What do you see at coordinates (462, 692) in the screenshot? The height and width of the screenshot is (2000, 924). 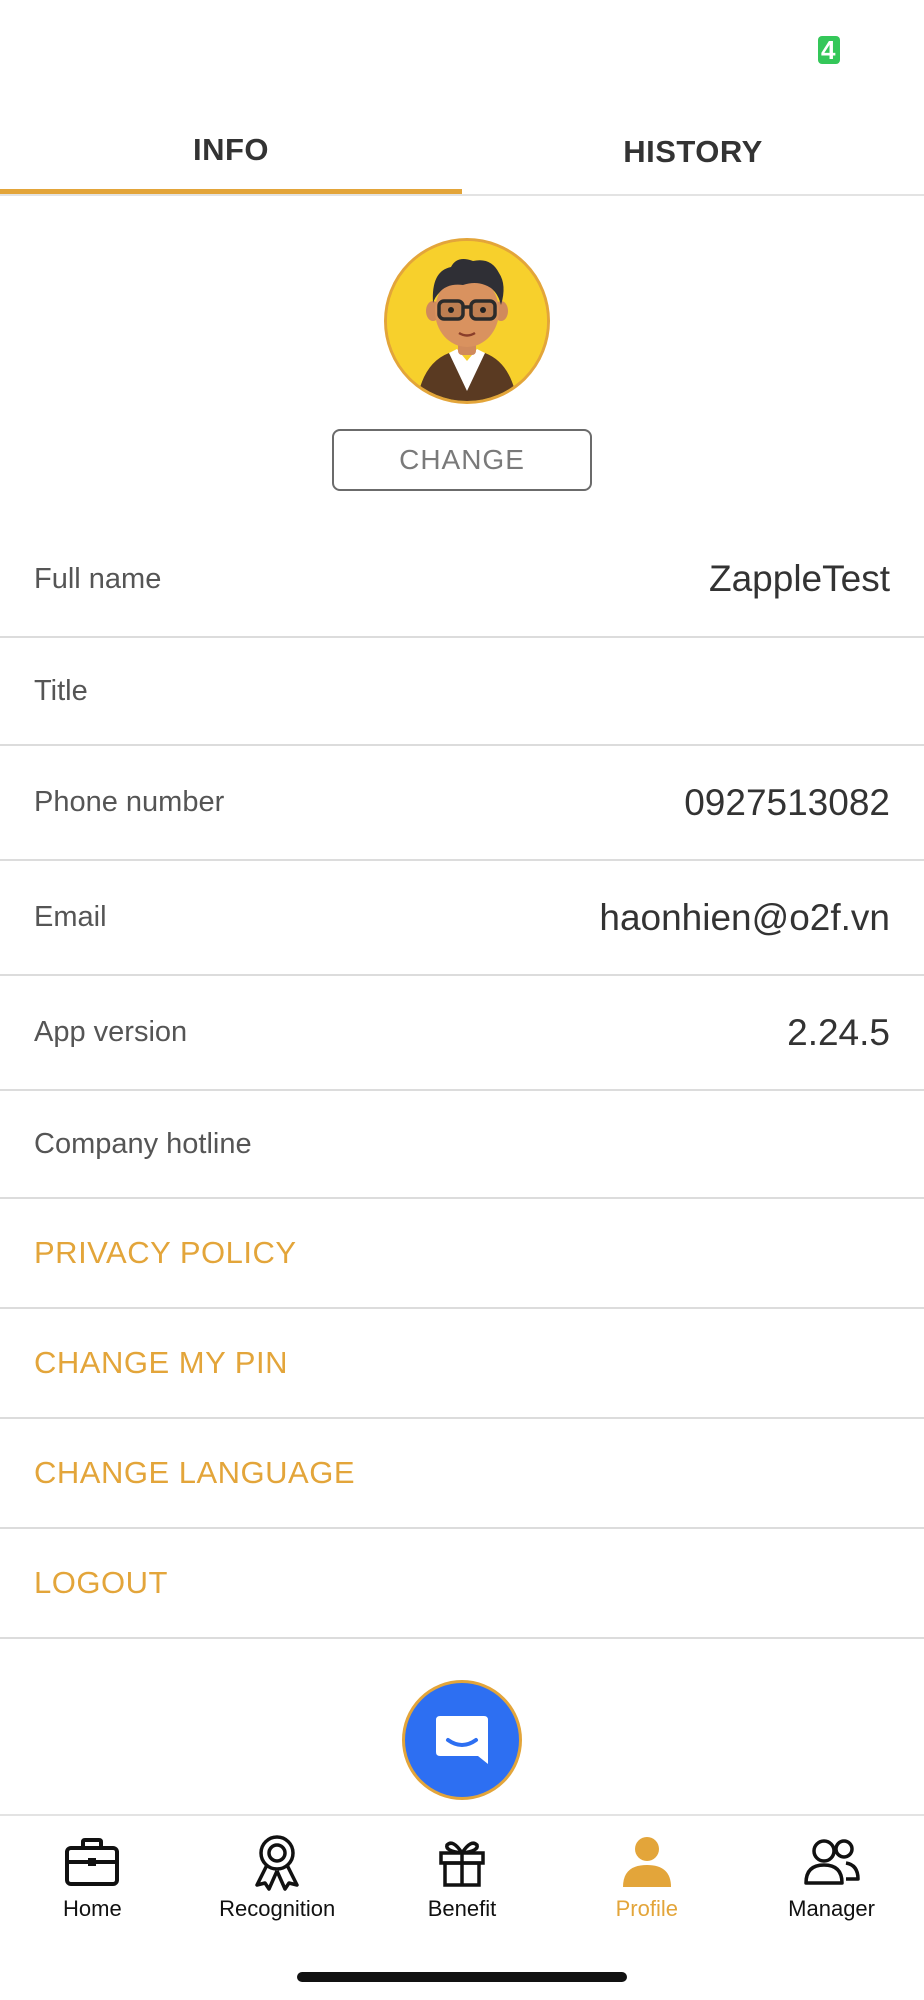 I see `info-row-title: Title` at bounding box center [462, 692].